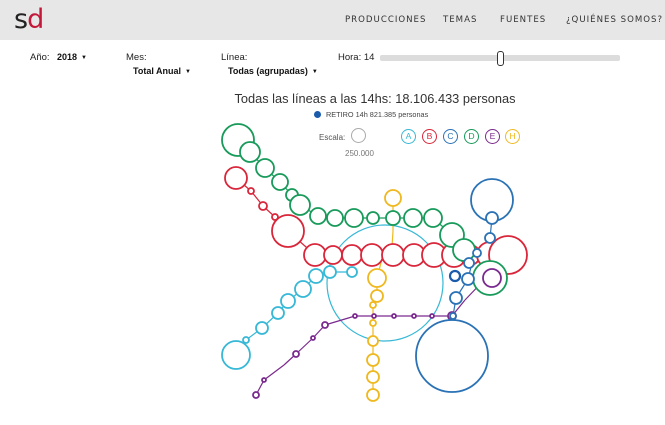 The image size is (665, 425). I want to click on station-c-large, so click(452, 356).